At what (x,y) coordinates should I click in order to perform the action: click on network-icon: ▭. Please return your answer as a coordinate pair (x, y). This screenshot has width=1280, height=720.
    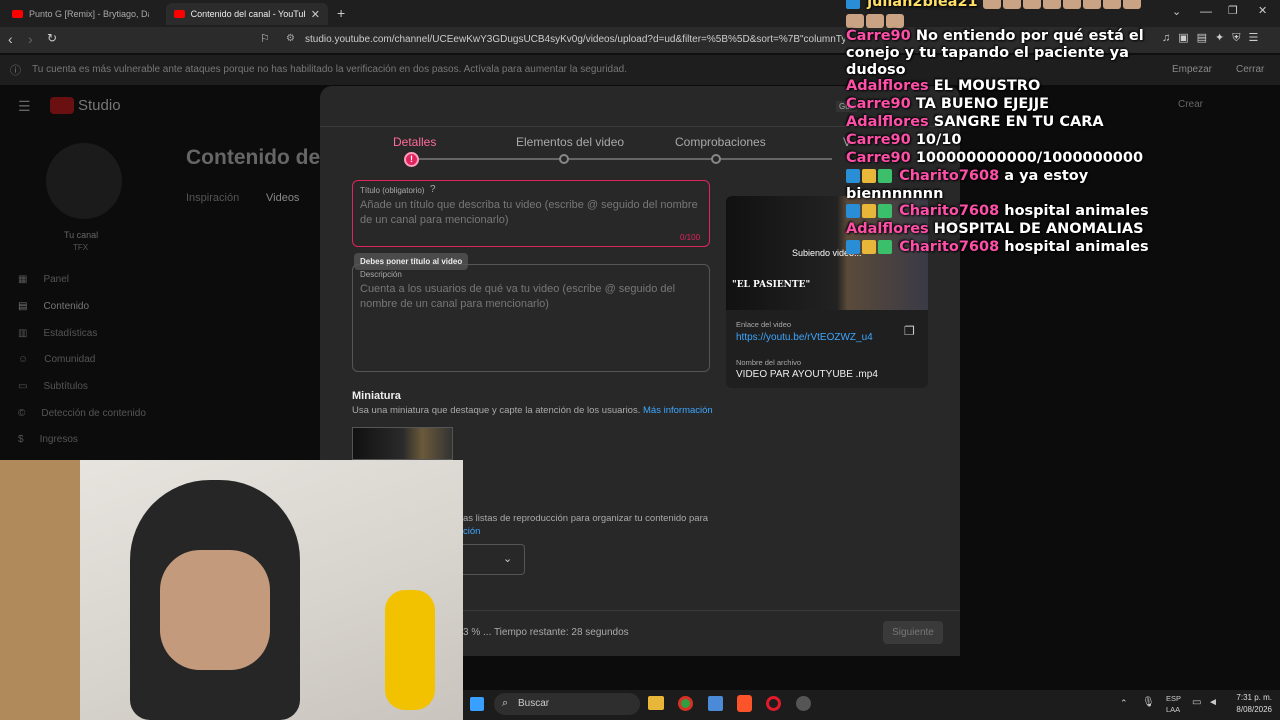
    Looking at the image, I should click on (1196, 702).